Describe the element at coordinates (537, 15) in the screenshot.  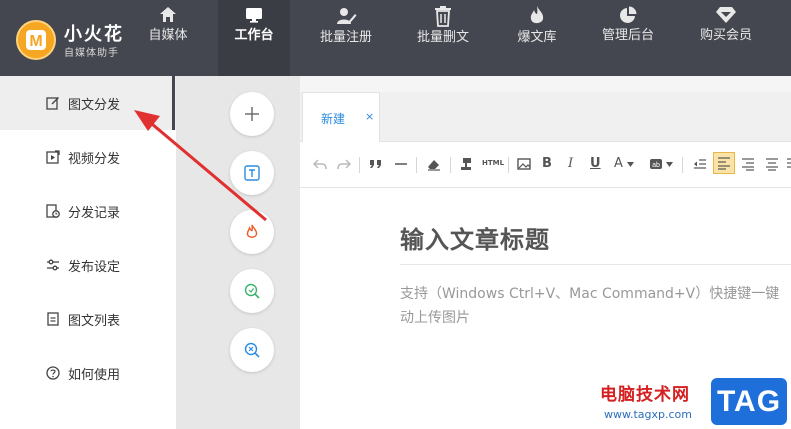
I see `flame-icon` at that location.